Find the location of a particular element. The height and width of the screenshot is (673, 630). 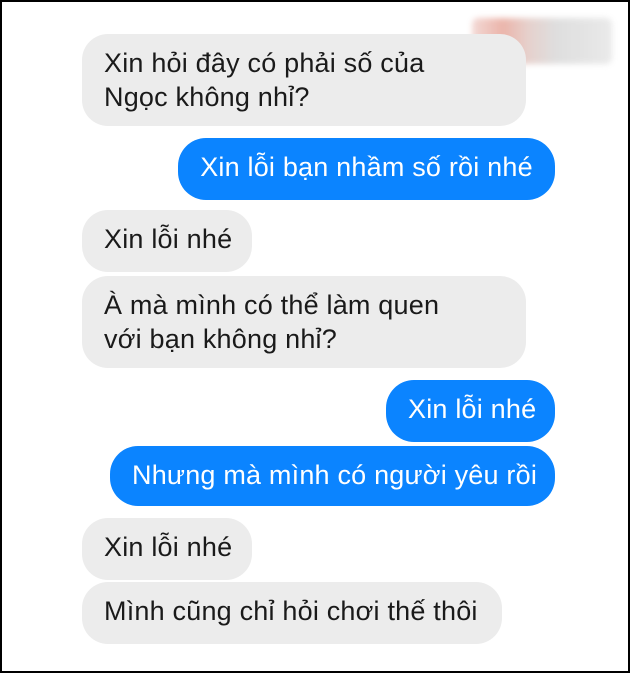

message-text-line: Xin lỗi bạn nhầm số rồi nhé is located at coordinates (366, 167).